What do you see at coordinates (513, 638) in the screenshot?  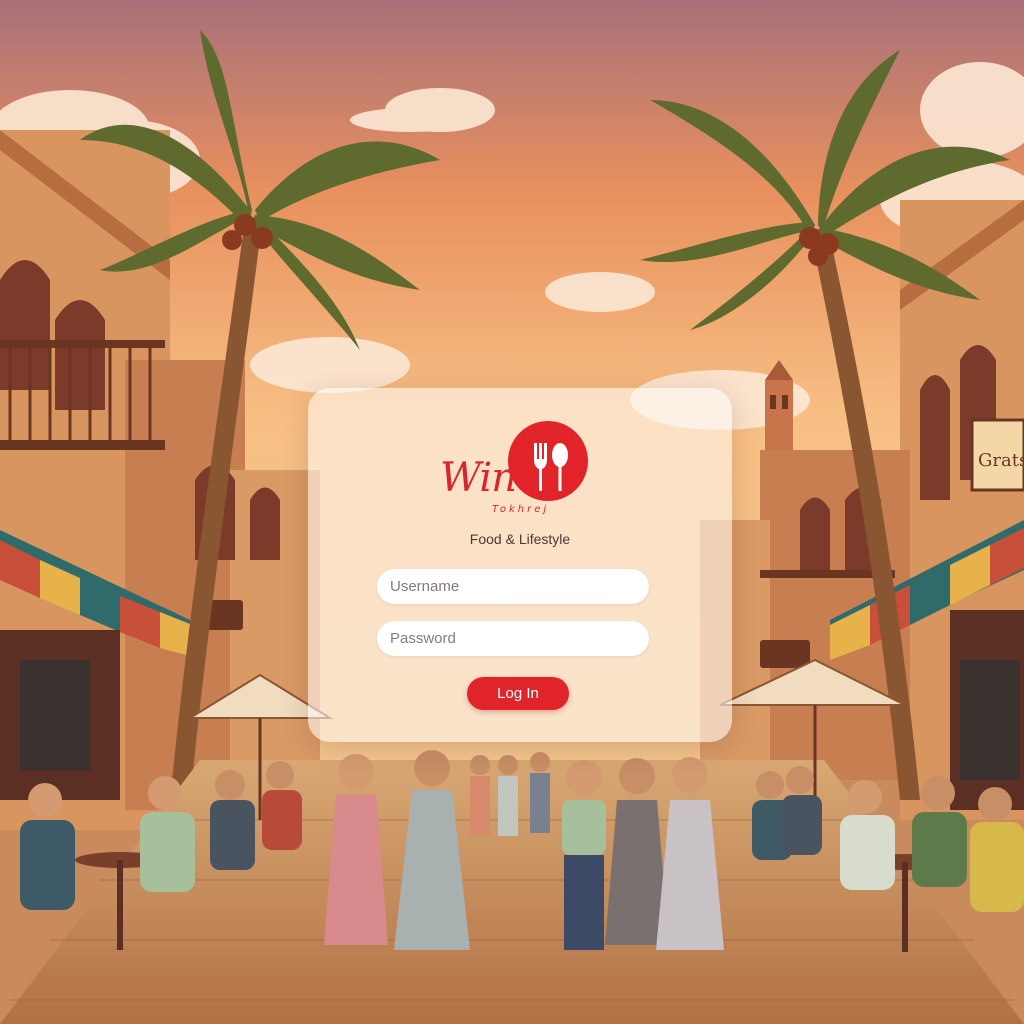 I see `password-input` at bounding box center [513, 638].